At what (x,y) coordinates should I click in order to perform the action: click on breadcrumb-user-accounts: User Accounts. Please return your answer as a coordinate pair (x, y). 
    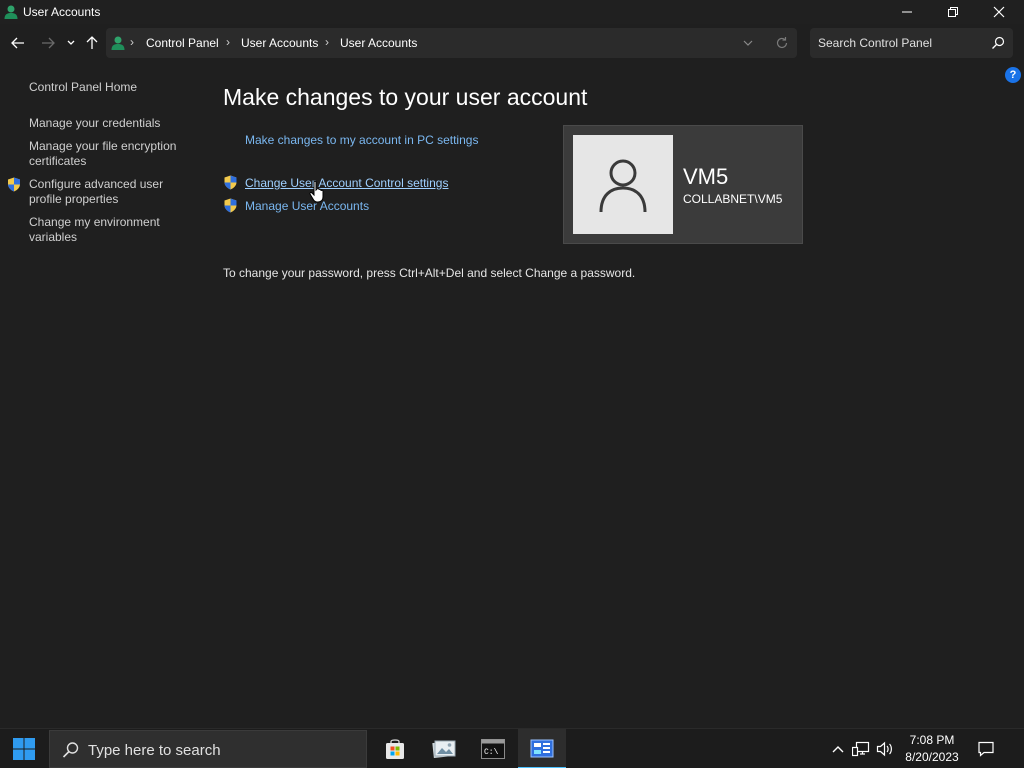
    Looking at the image, I should click on (279, 43).